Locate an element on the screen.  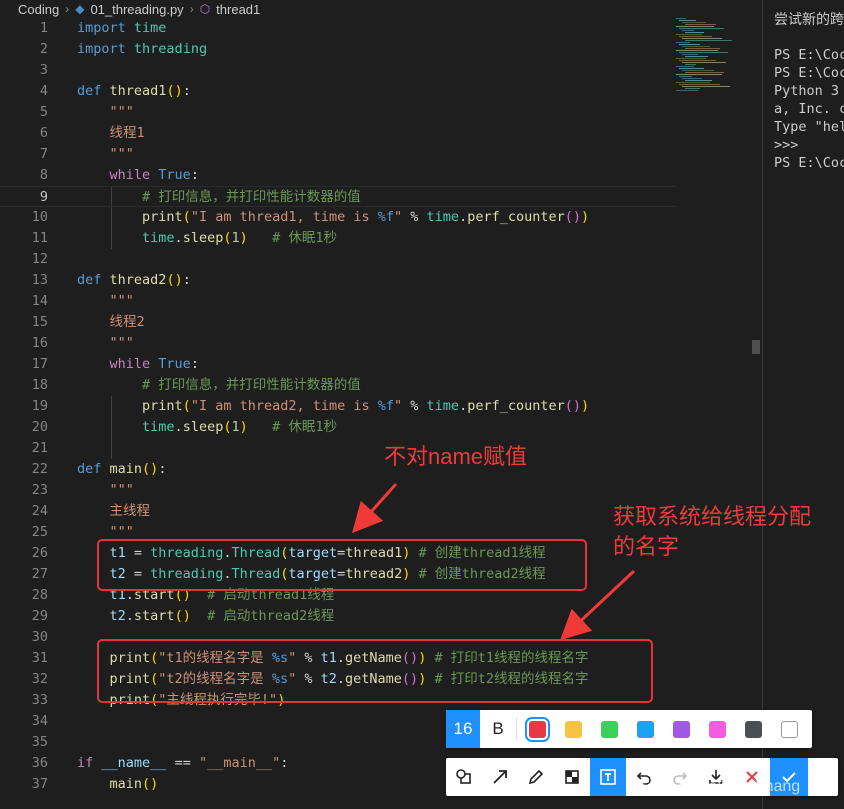
arrow-tool-icon is located at coordinates (500, 777).